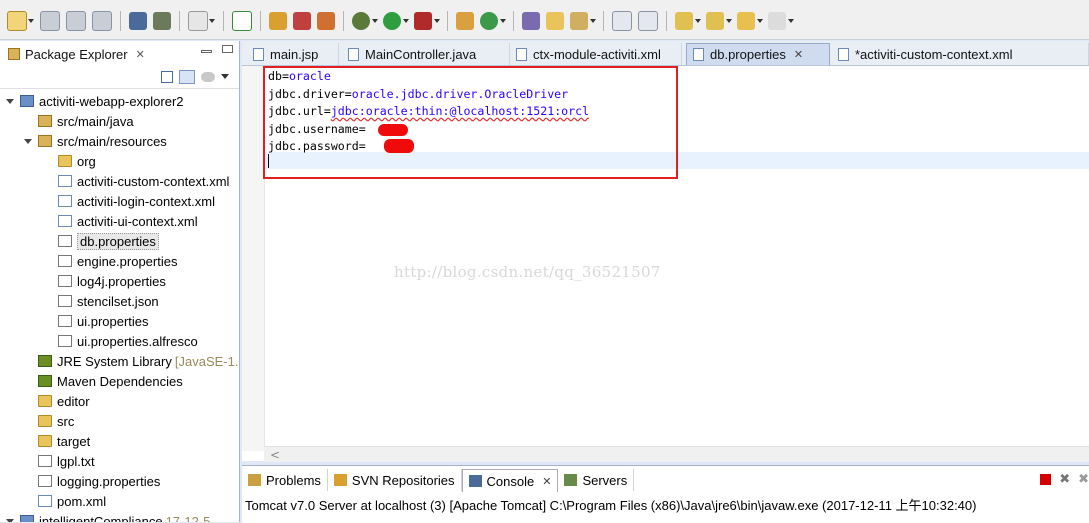 The width and height of the screenshot is (1089, 523). I want to click on tree-item: src/main/resources, so click(95, 141).